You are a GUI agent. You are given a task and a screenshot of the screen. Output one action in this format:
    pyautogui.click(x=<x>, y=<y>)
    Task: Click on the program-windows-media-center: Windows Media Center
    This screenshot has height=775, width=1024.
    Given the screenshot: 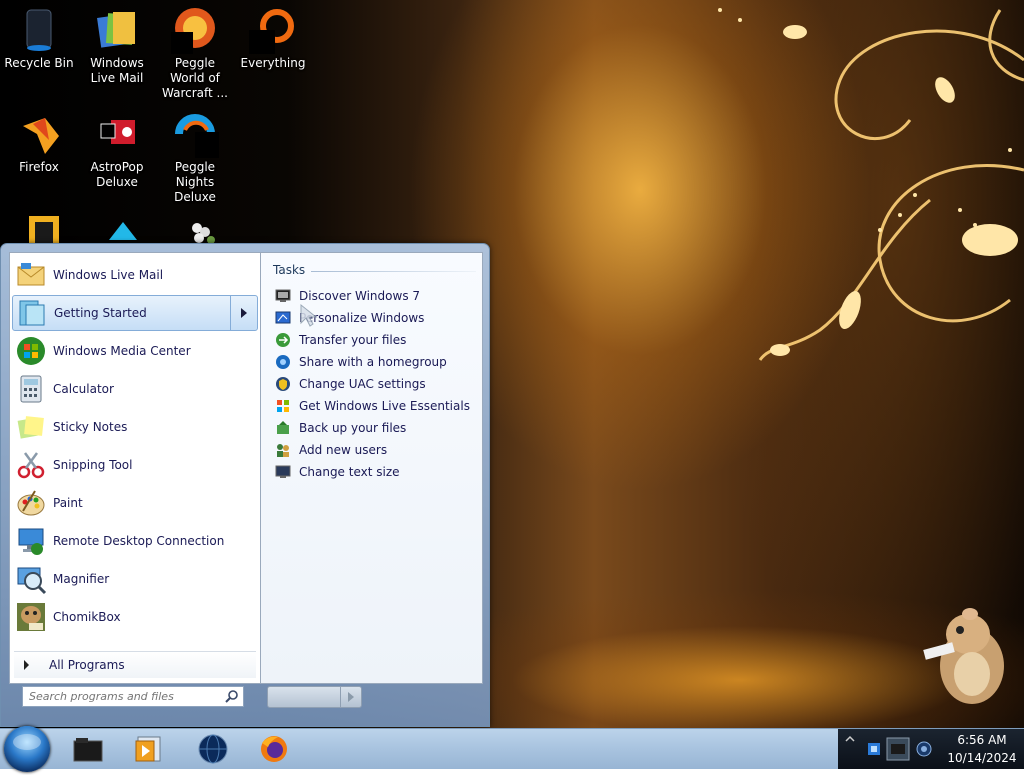 What is the action you would take?
    pyautogui.click(x=135, y=351)
    